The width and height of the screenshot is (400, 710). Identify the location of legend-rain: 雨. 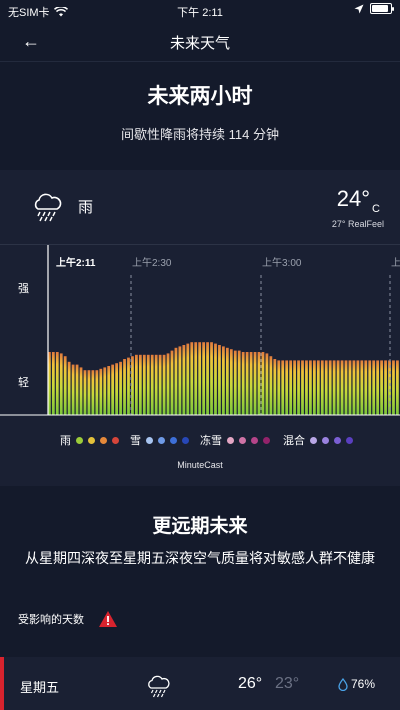
(89, 440).